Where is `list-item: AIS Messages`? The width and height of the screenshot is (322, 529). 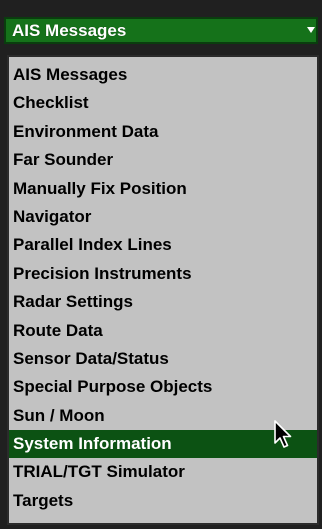
list-item: AIS Messages is located at coordinates (163, 75).